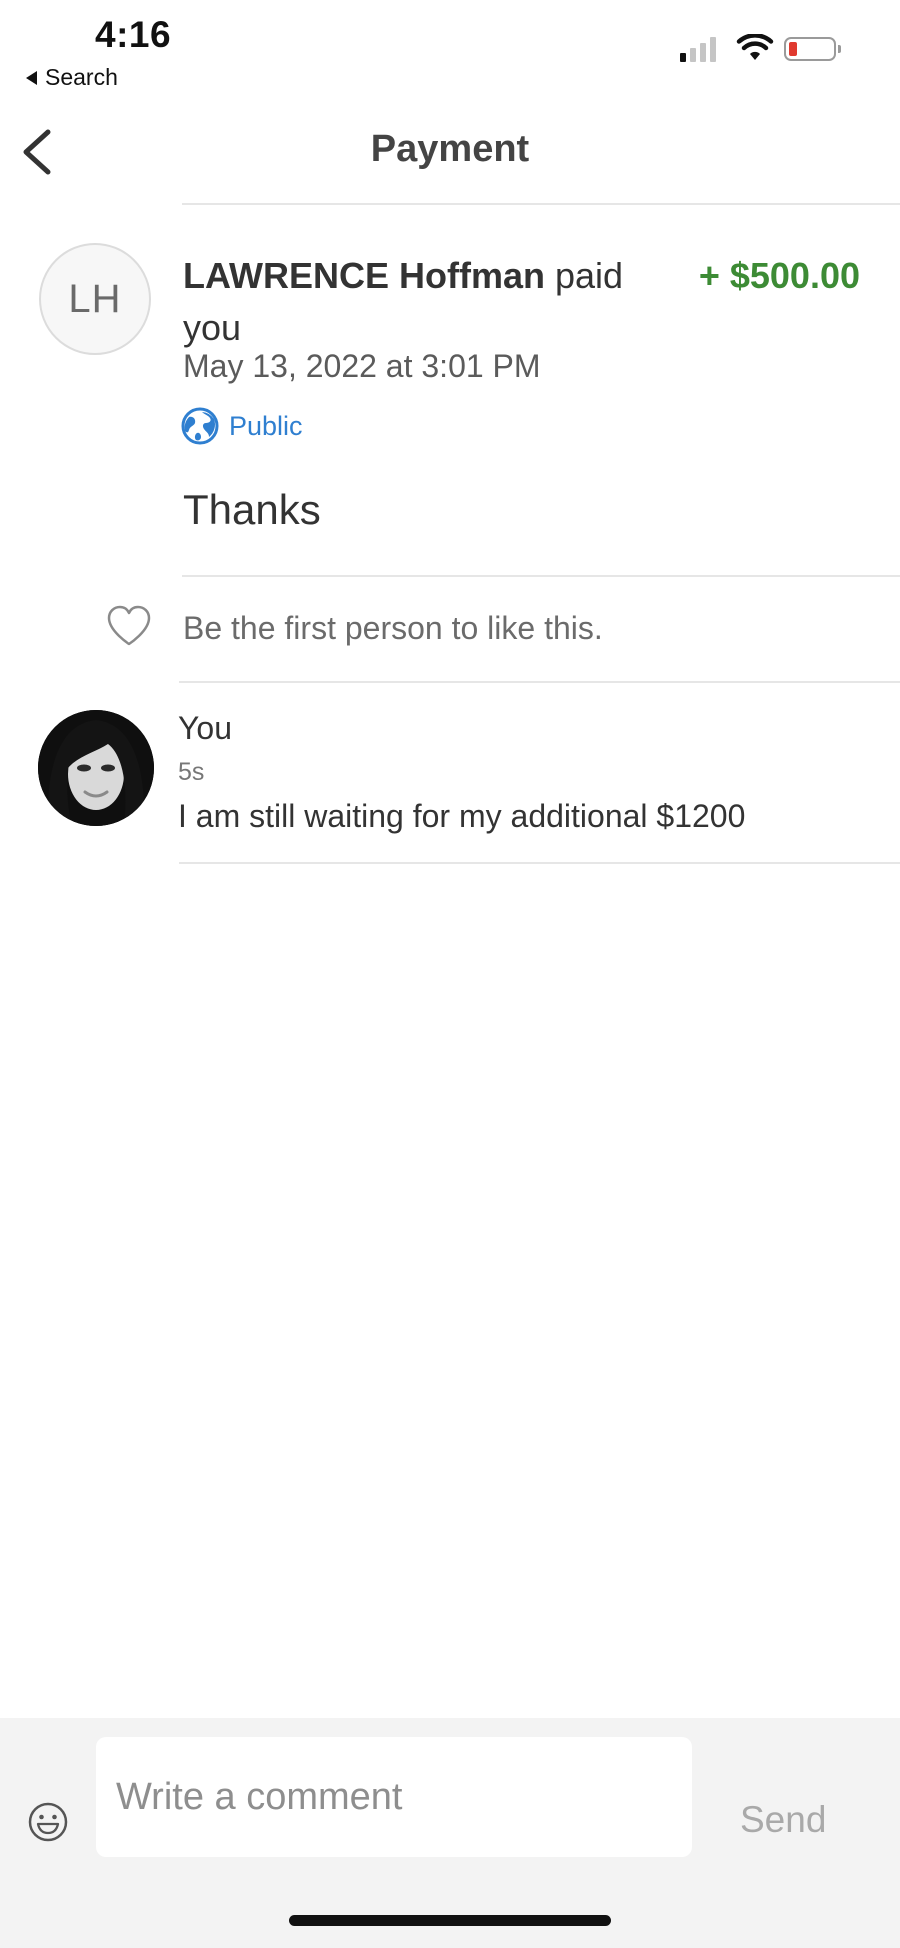 The width and height of the screenshot is (900, 1948). I want to click on payment-date: May 13, 2022 at 3:01 PM, so click(362, 366).